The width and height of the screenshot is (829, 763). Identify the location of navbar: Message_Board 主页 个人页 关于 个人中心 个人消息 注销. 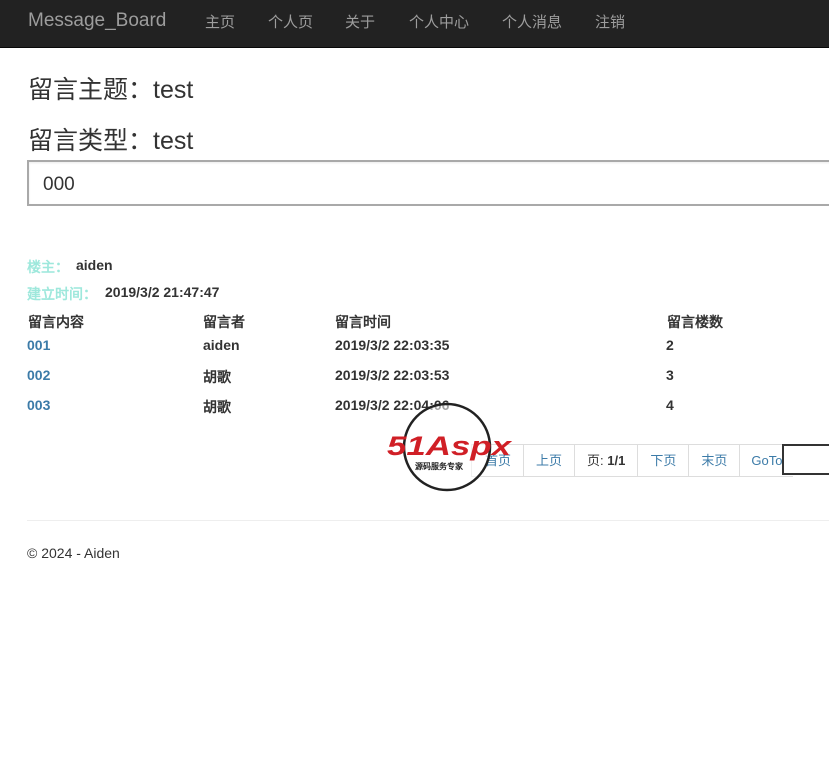
(414, 24).